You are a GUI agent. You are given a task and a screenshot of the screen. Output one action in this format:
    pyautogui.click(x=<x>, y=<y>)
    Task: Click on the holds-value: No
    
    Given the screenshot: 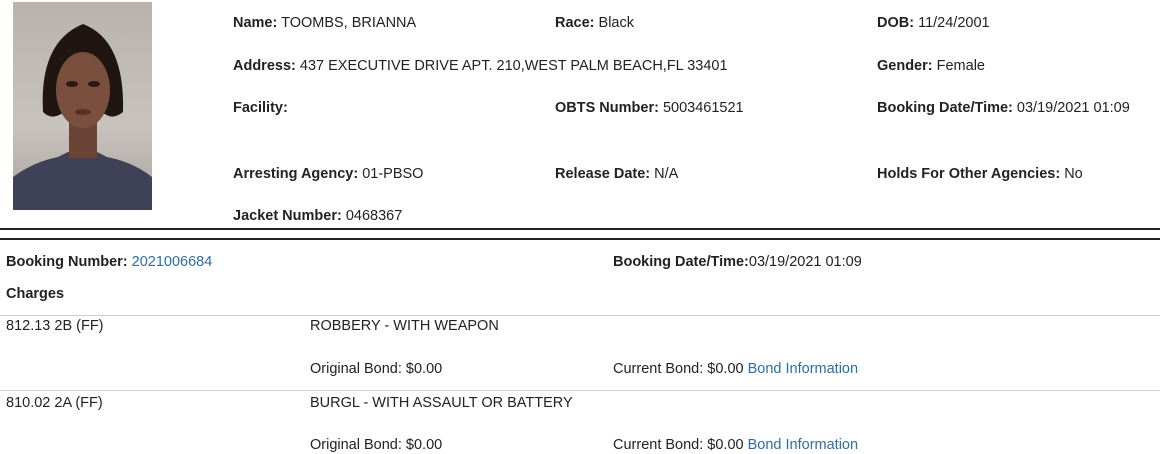 What is the action you would take?
    pyautogui.click(x=1073, y=174)
    